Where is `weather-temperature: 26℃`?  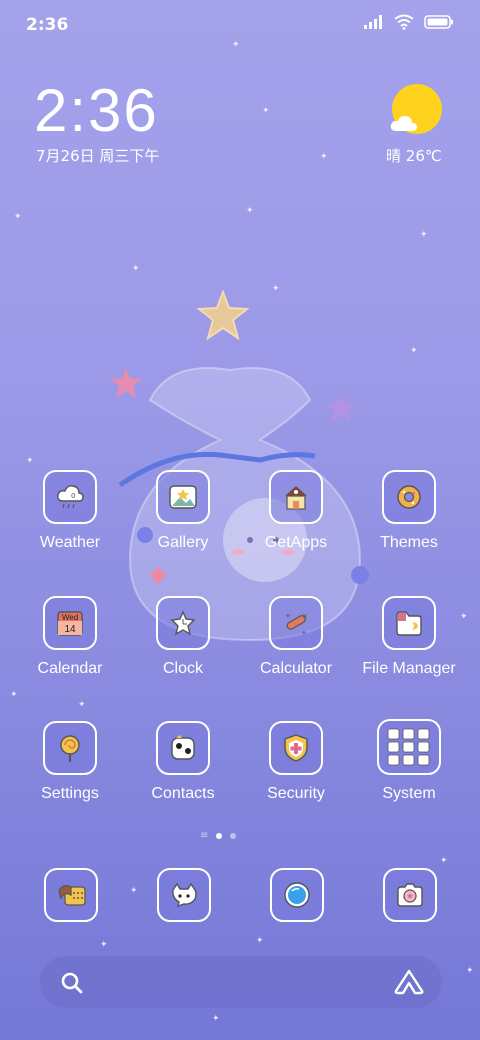
weather-temperature: 26℃ is located at coordinates (423, 156).